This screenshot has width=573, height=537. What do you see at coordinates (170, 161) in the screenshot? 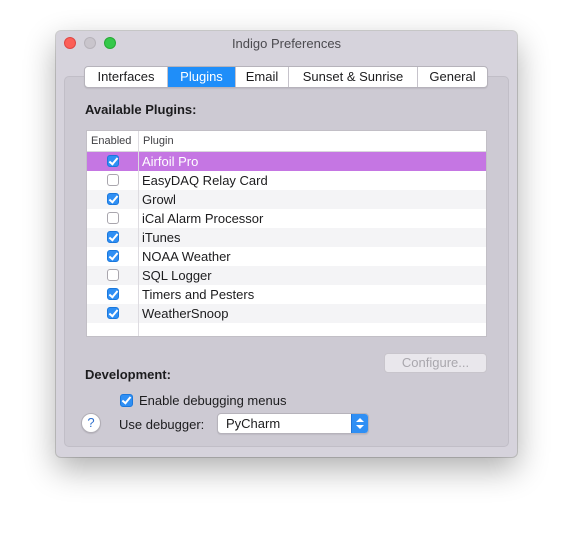
I see `plugin-name: Airfoil Pro` at bounding box center [170, 161].